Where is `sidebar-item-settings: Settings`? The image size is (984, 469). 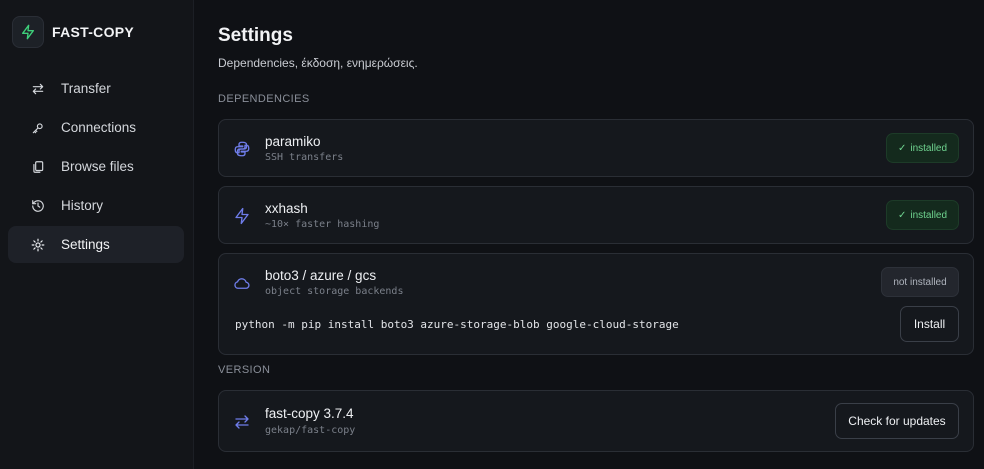 sidebar-item-settings: Settings is located at coordinates (96, 244).